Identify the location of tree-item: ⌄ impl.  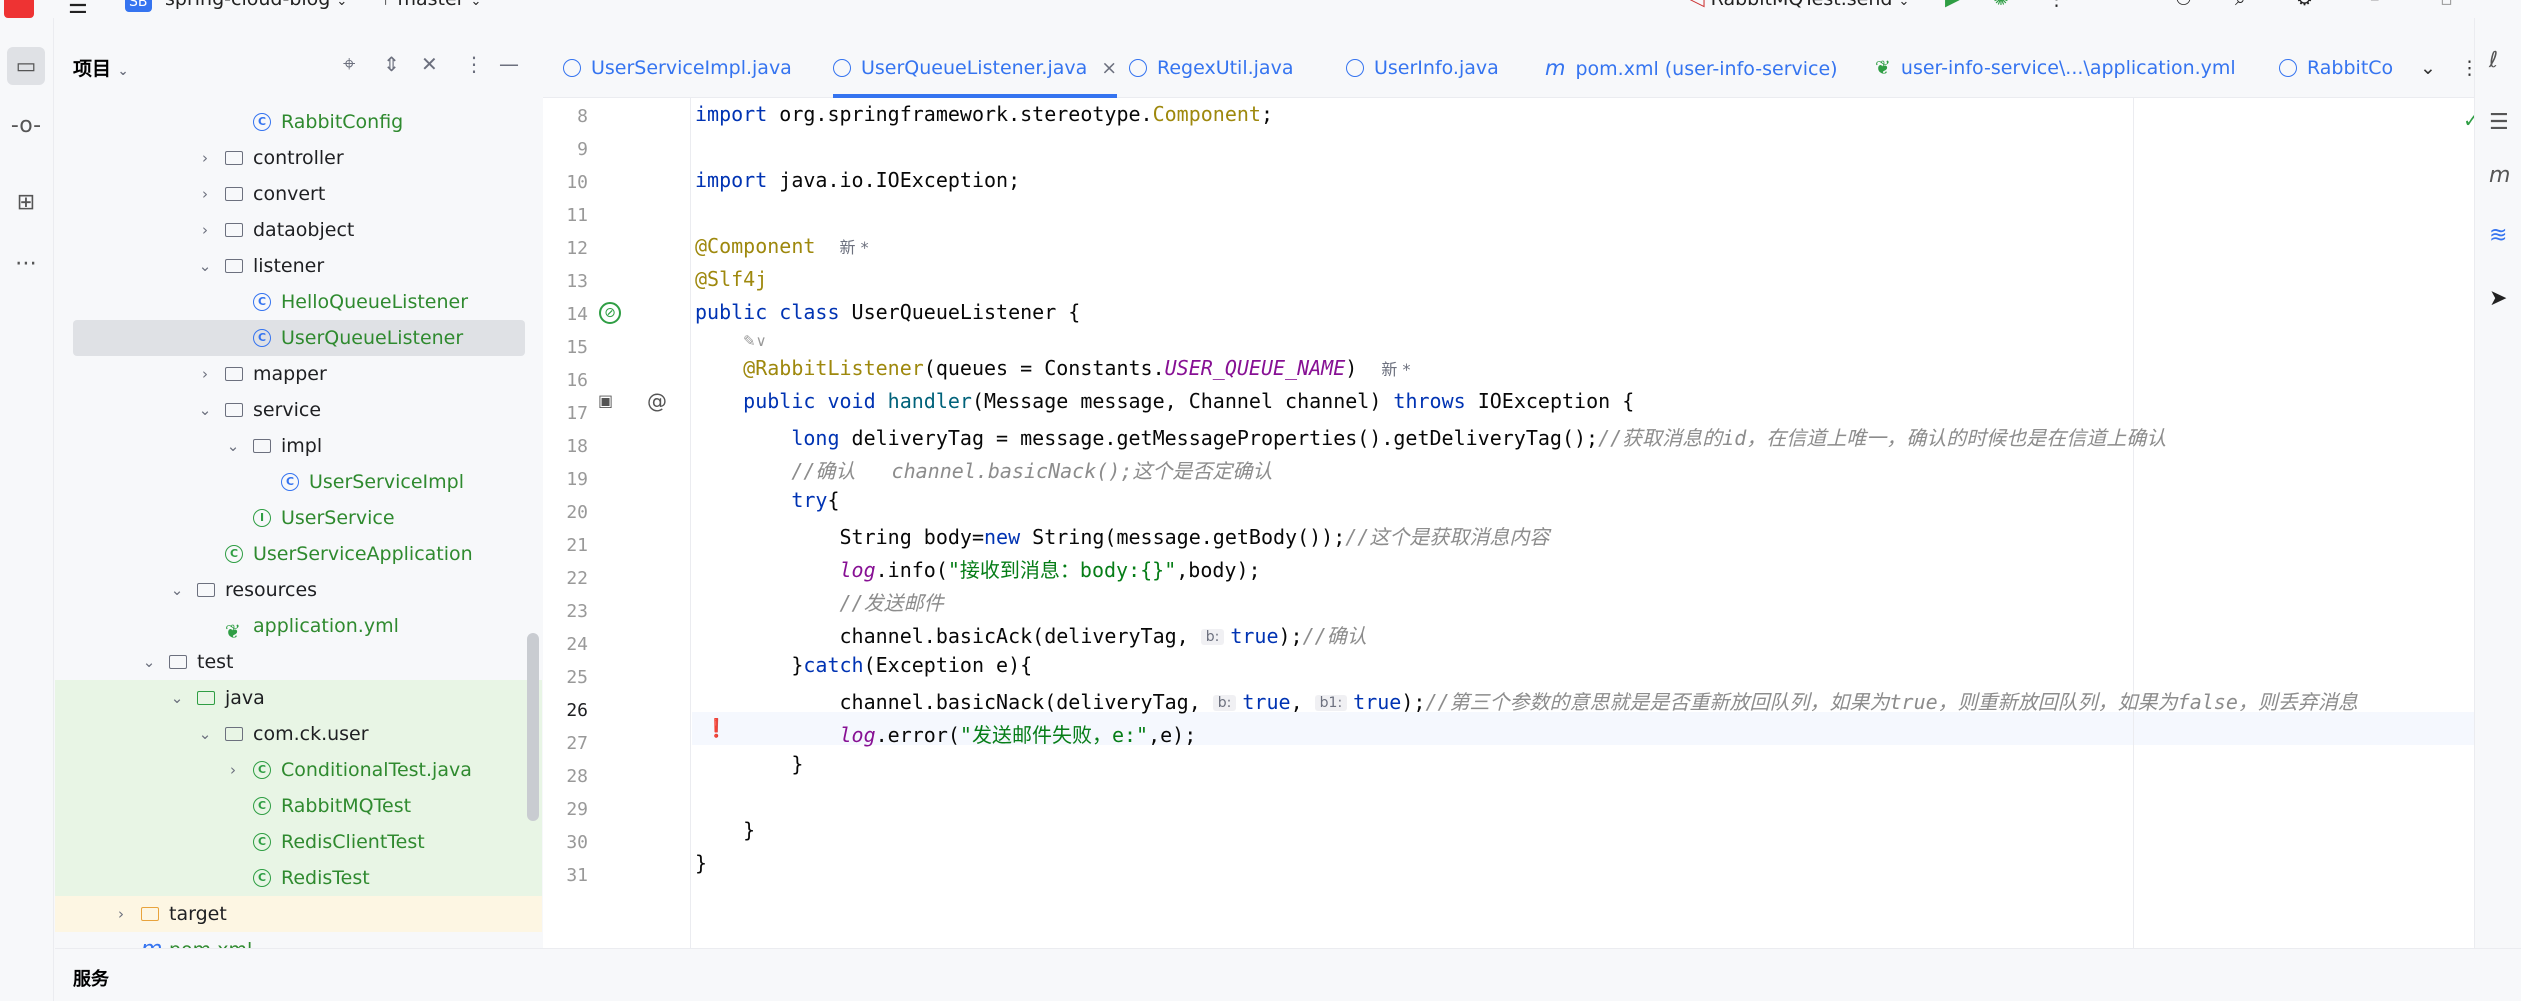
(290, 446).